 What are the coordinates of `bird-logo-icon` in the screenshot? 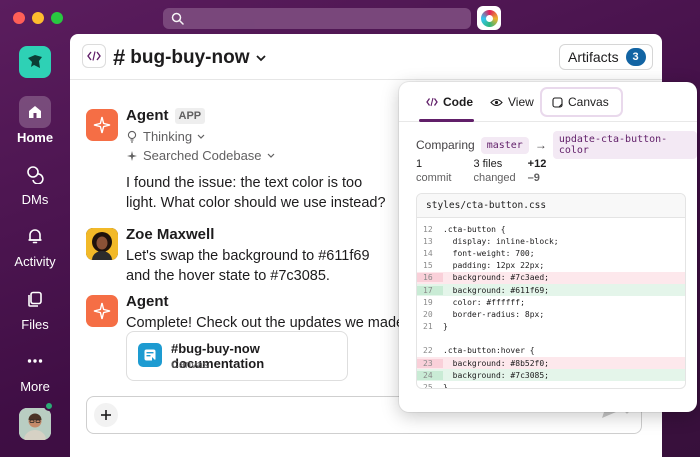 It's located at (35, 61).